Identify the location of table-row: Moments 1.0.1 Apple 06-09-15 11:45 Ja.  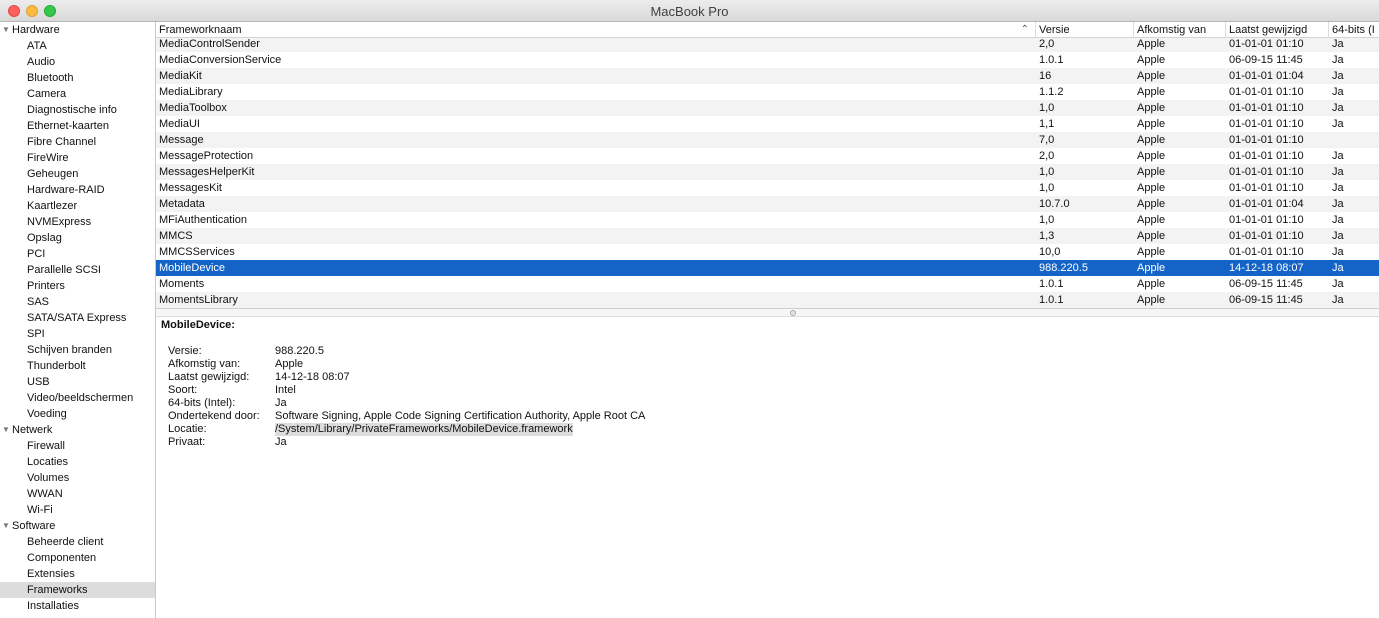
(767, 284).